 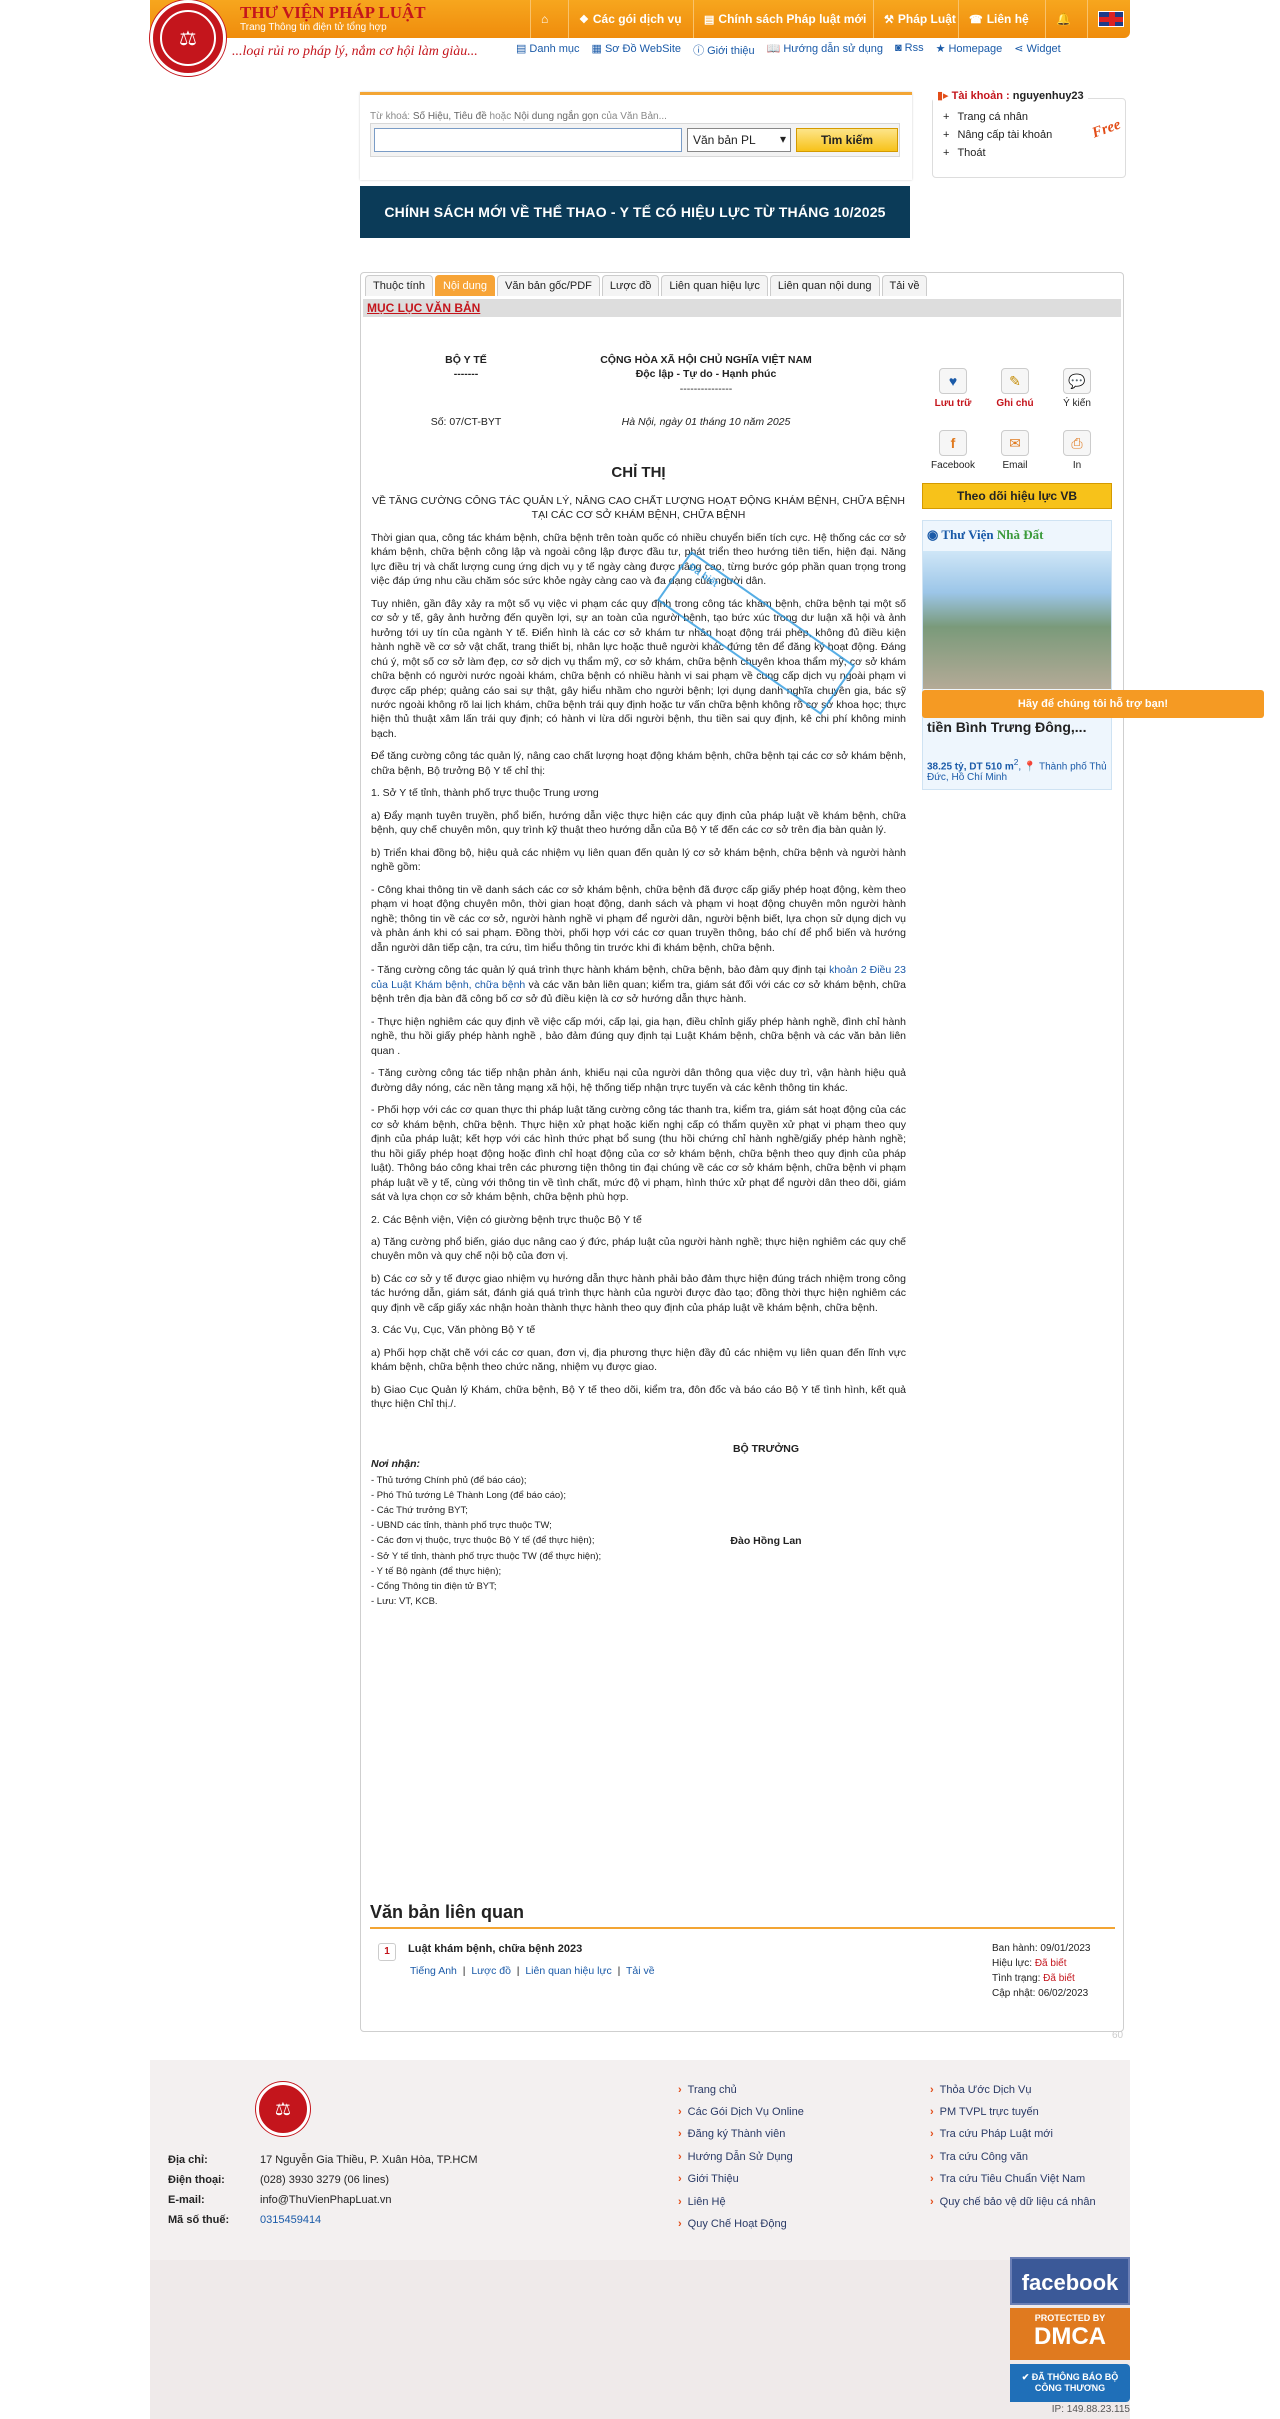 What do you see at coordinates (1015, 388) in the screenshot?
I see `note-button: ✎ Ghi chú` at bounding box center [1015, 388].